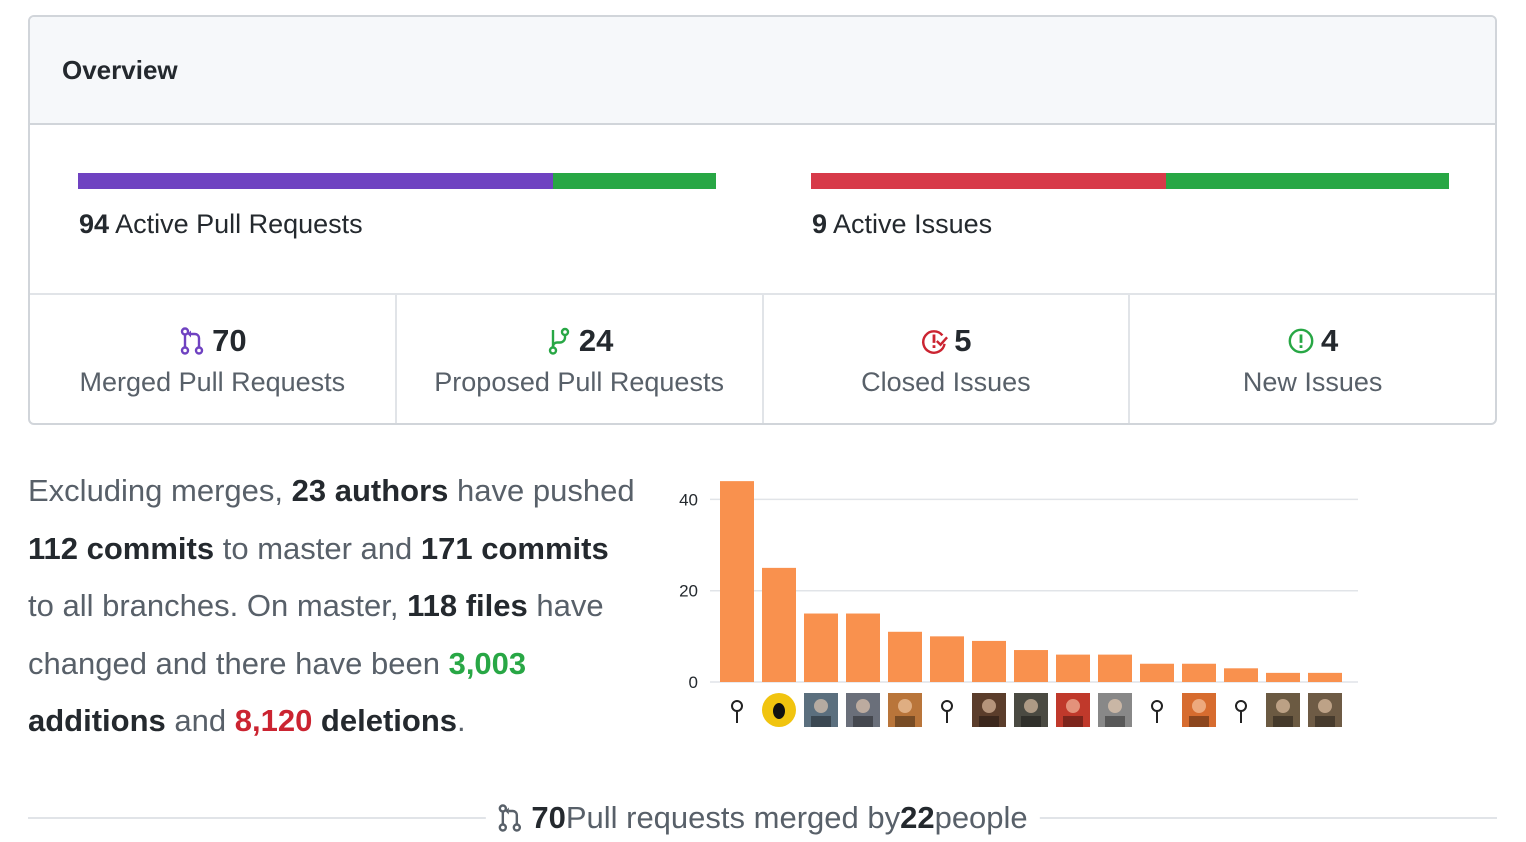  Describe the element at coordinates (487, 663) in the screenshot. I see `additions-count: 3,003` at that location.